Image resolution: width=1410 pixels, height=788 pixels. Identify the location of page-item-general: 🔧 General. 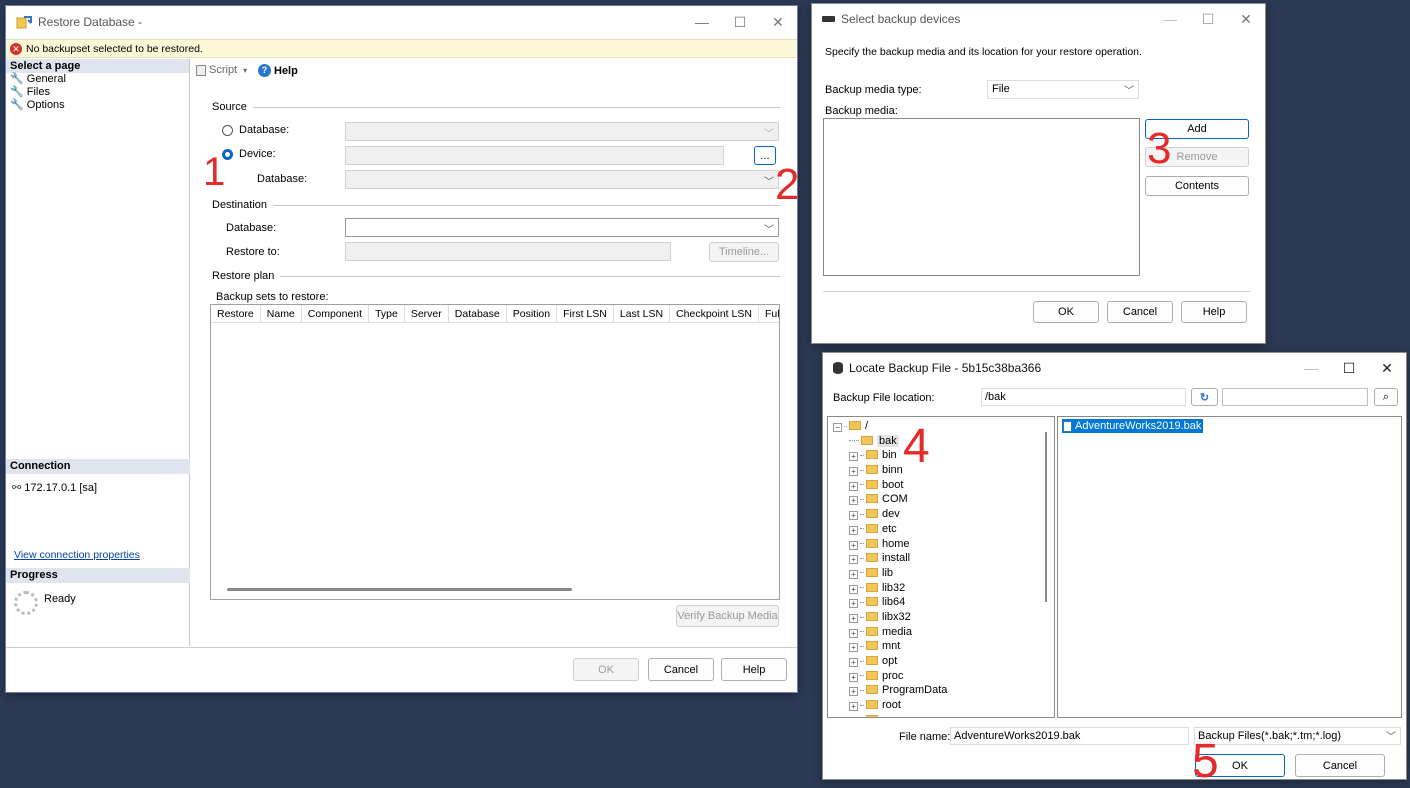
(97, 79).